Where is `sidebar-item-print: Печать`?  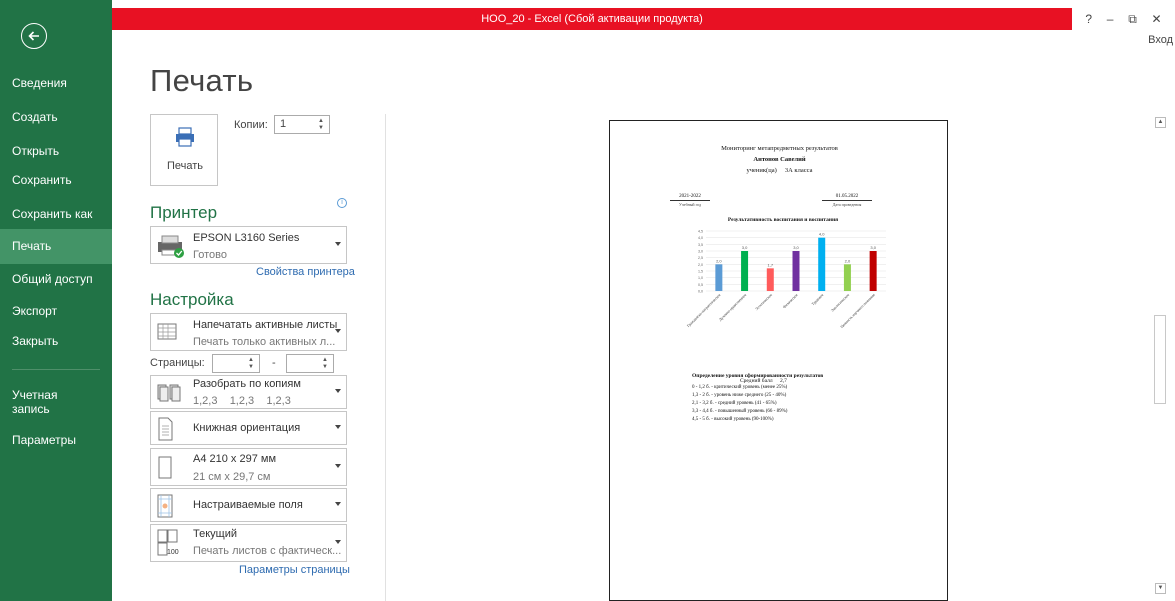
sidebar-item-print: Печать is located at coordinates (56, 246).